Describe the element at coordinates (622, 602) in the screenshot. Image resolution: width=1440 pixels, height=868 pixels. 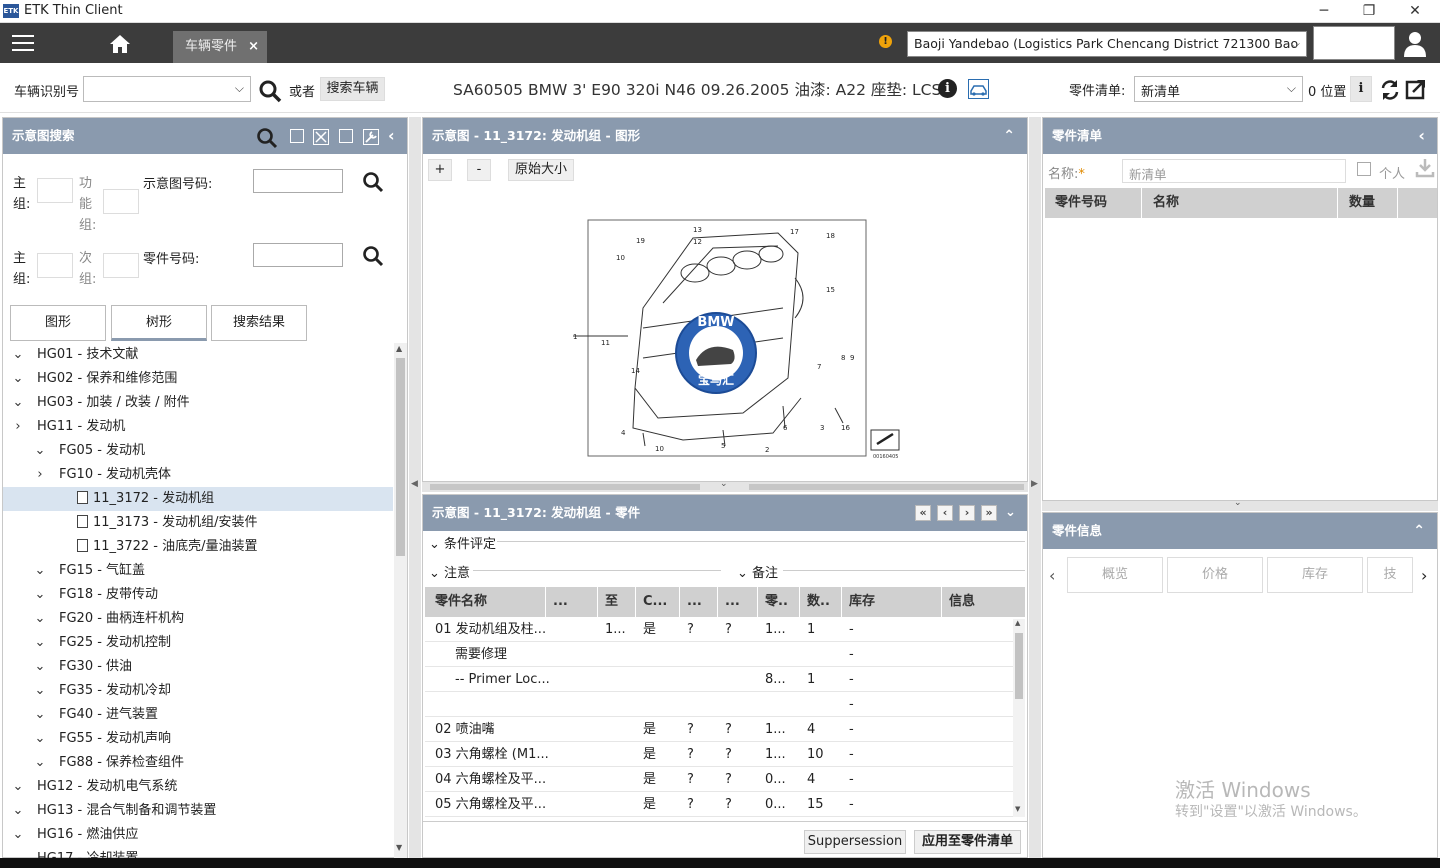
I see `parts-col-header: 至` at that location.